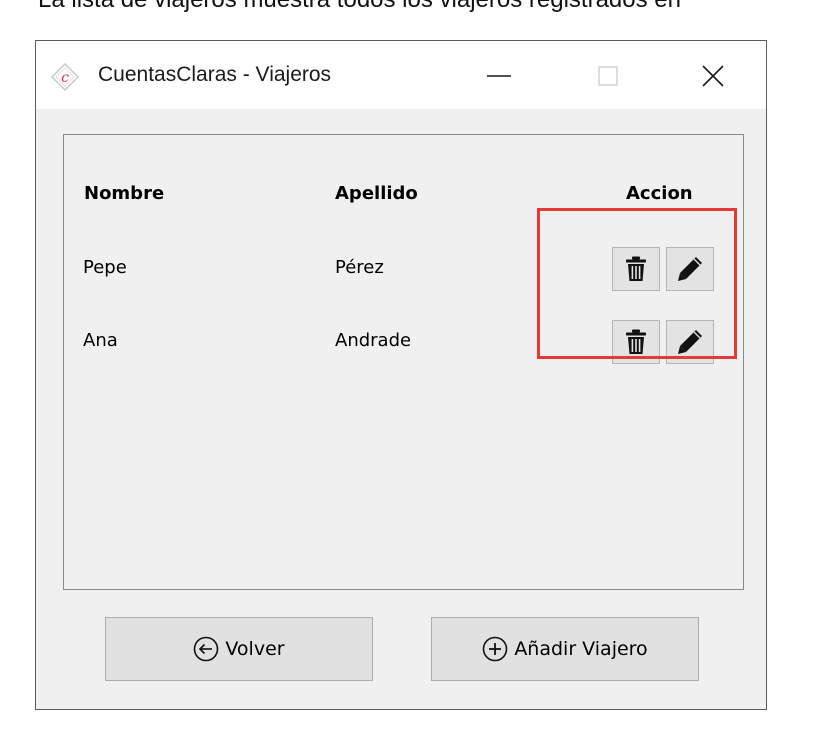 The height and width of the screenshot is (738, 820). What do you see at coordinates (206, 649) in the screenshot?
I see `arrow-left-circle-icon` at bounding box center [206, 649].